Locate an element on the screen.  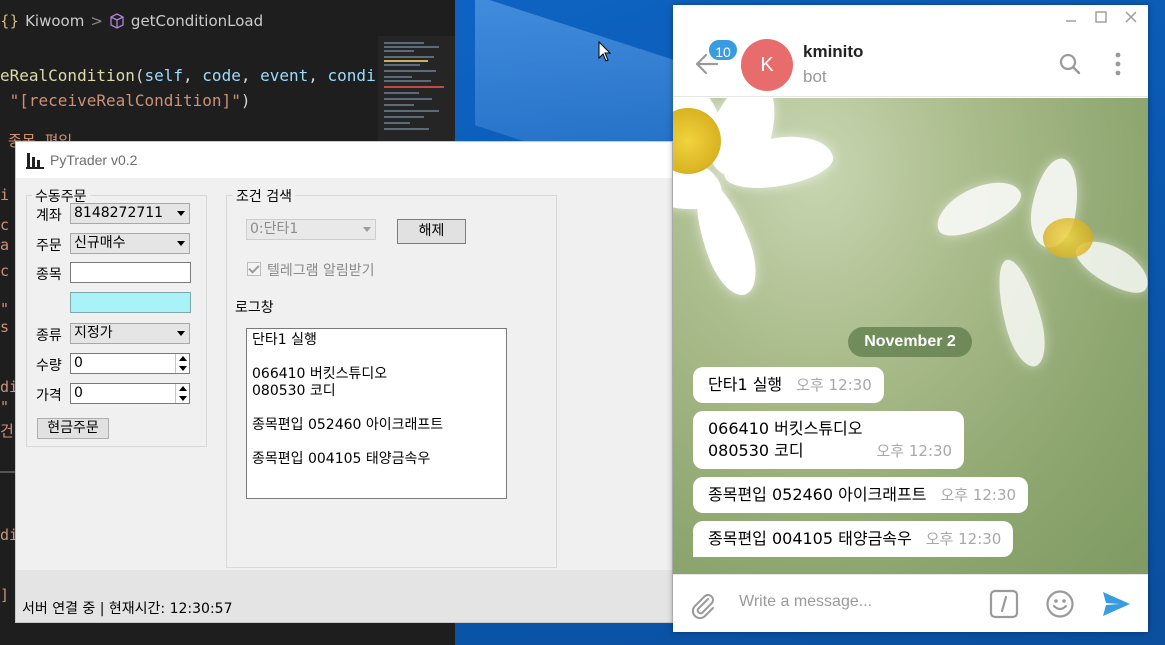
chat-name: kminito is located at coordinates (833, 52).